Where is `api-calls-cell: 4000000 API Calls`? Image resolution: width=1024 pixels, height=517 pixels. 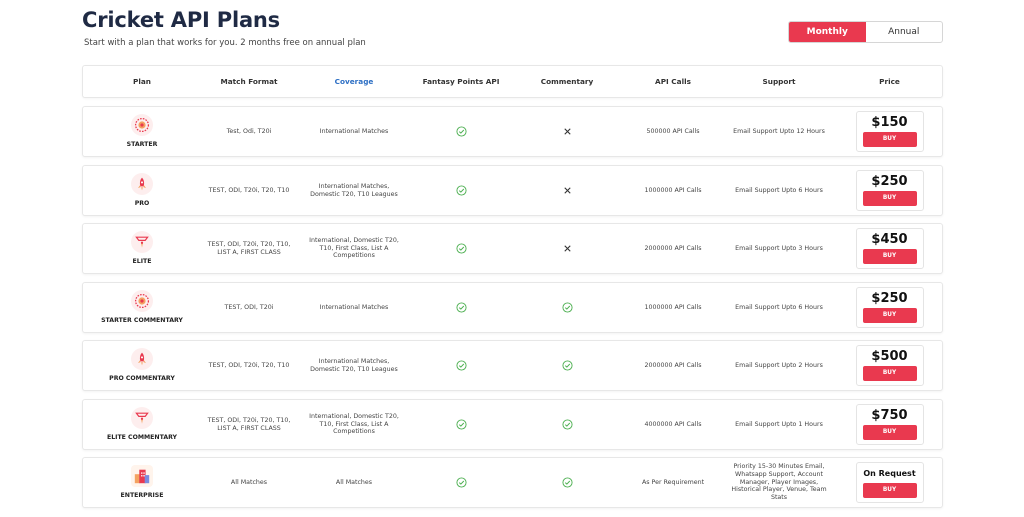 api-calls-cell: 4000000 API Calls is located at coordinates (673, 424).